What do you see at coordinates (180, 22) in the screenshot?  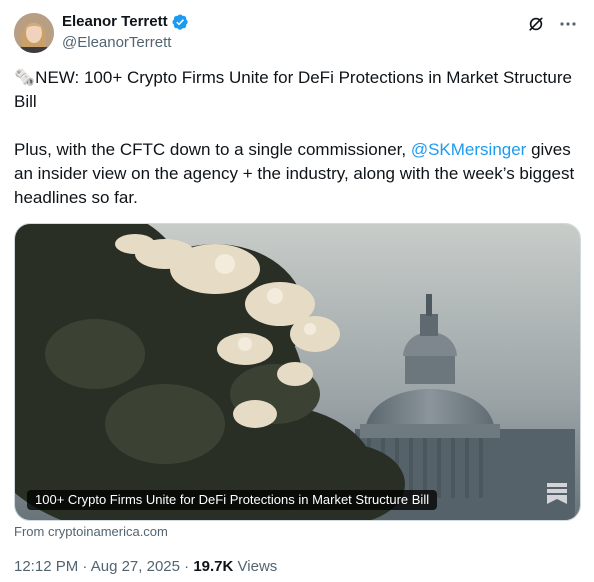 I see `verified-badge-icon` at bounding box center [180, 22].